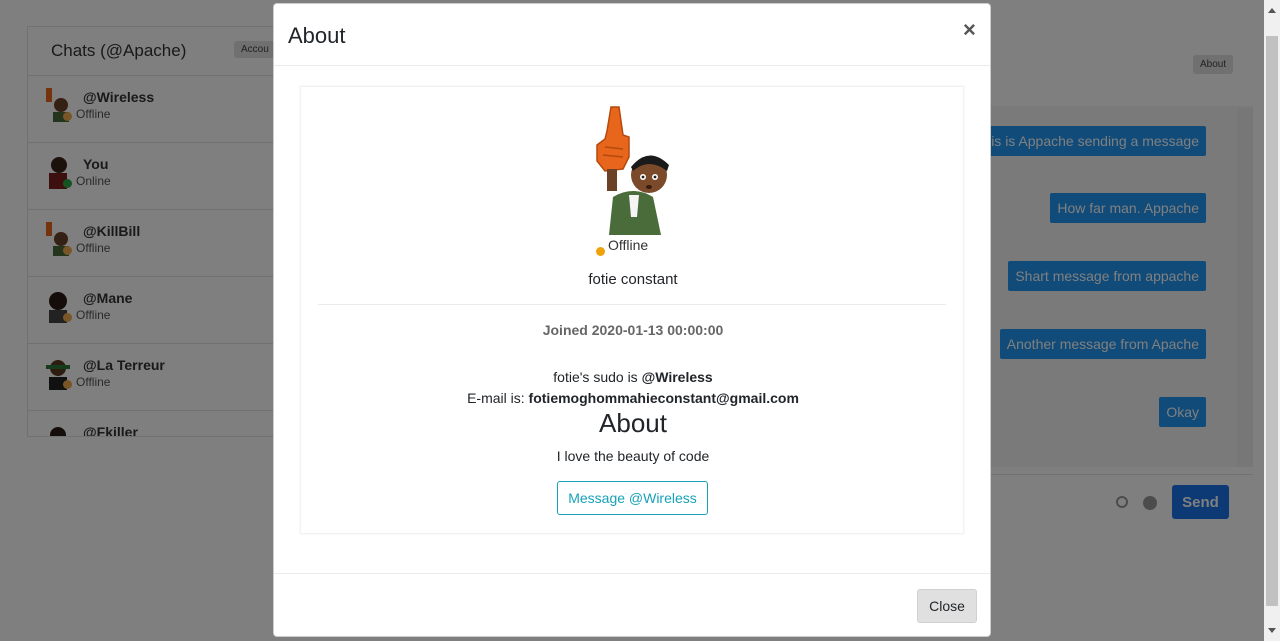 The image size is (1280, 641). Describe the element at coordinates (628, 245) in the screenshot. I see `status-text: Offline` at that location.